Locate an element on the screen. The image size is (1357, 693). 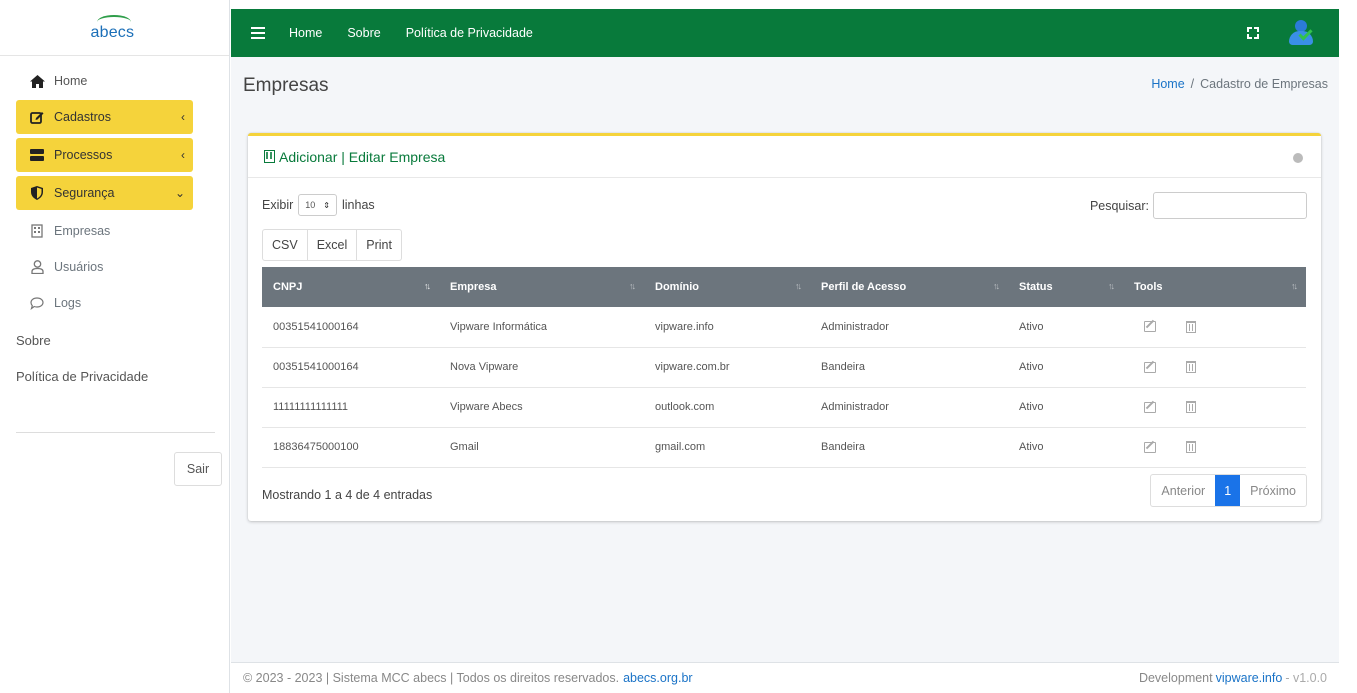
sidebar-item-sobre: Sobre is located at coordinates (114, 340).